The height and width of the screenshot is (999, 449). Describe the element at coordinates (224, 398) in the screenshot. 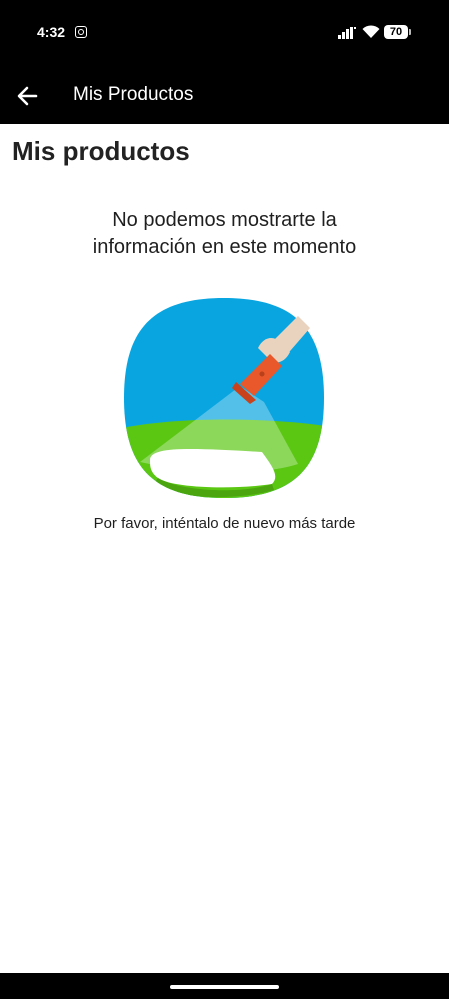

I see `flashlight-illustration` at that location.